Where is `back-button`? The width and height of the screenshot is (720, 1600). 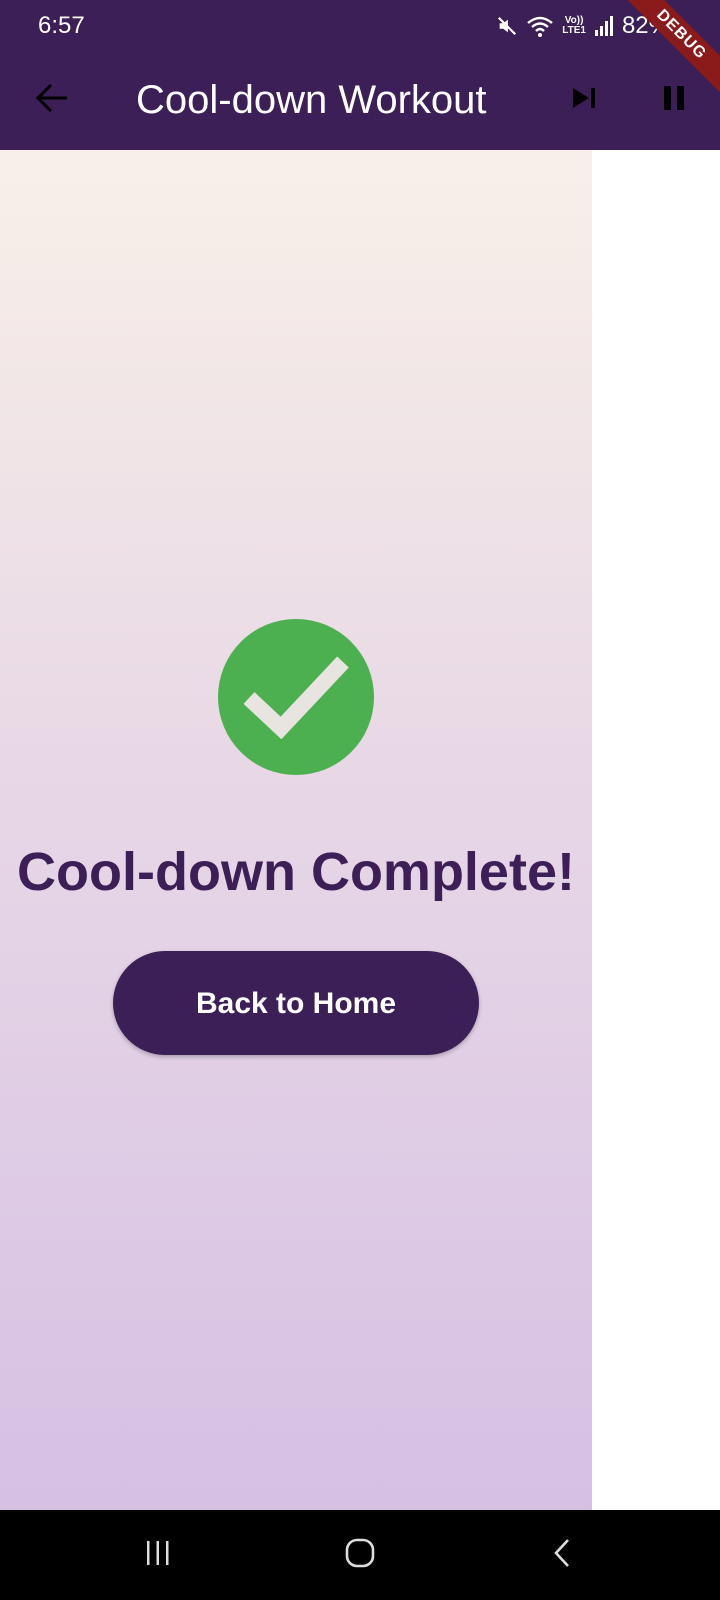 back-button is located at coordinates (52, 100).